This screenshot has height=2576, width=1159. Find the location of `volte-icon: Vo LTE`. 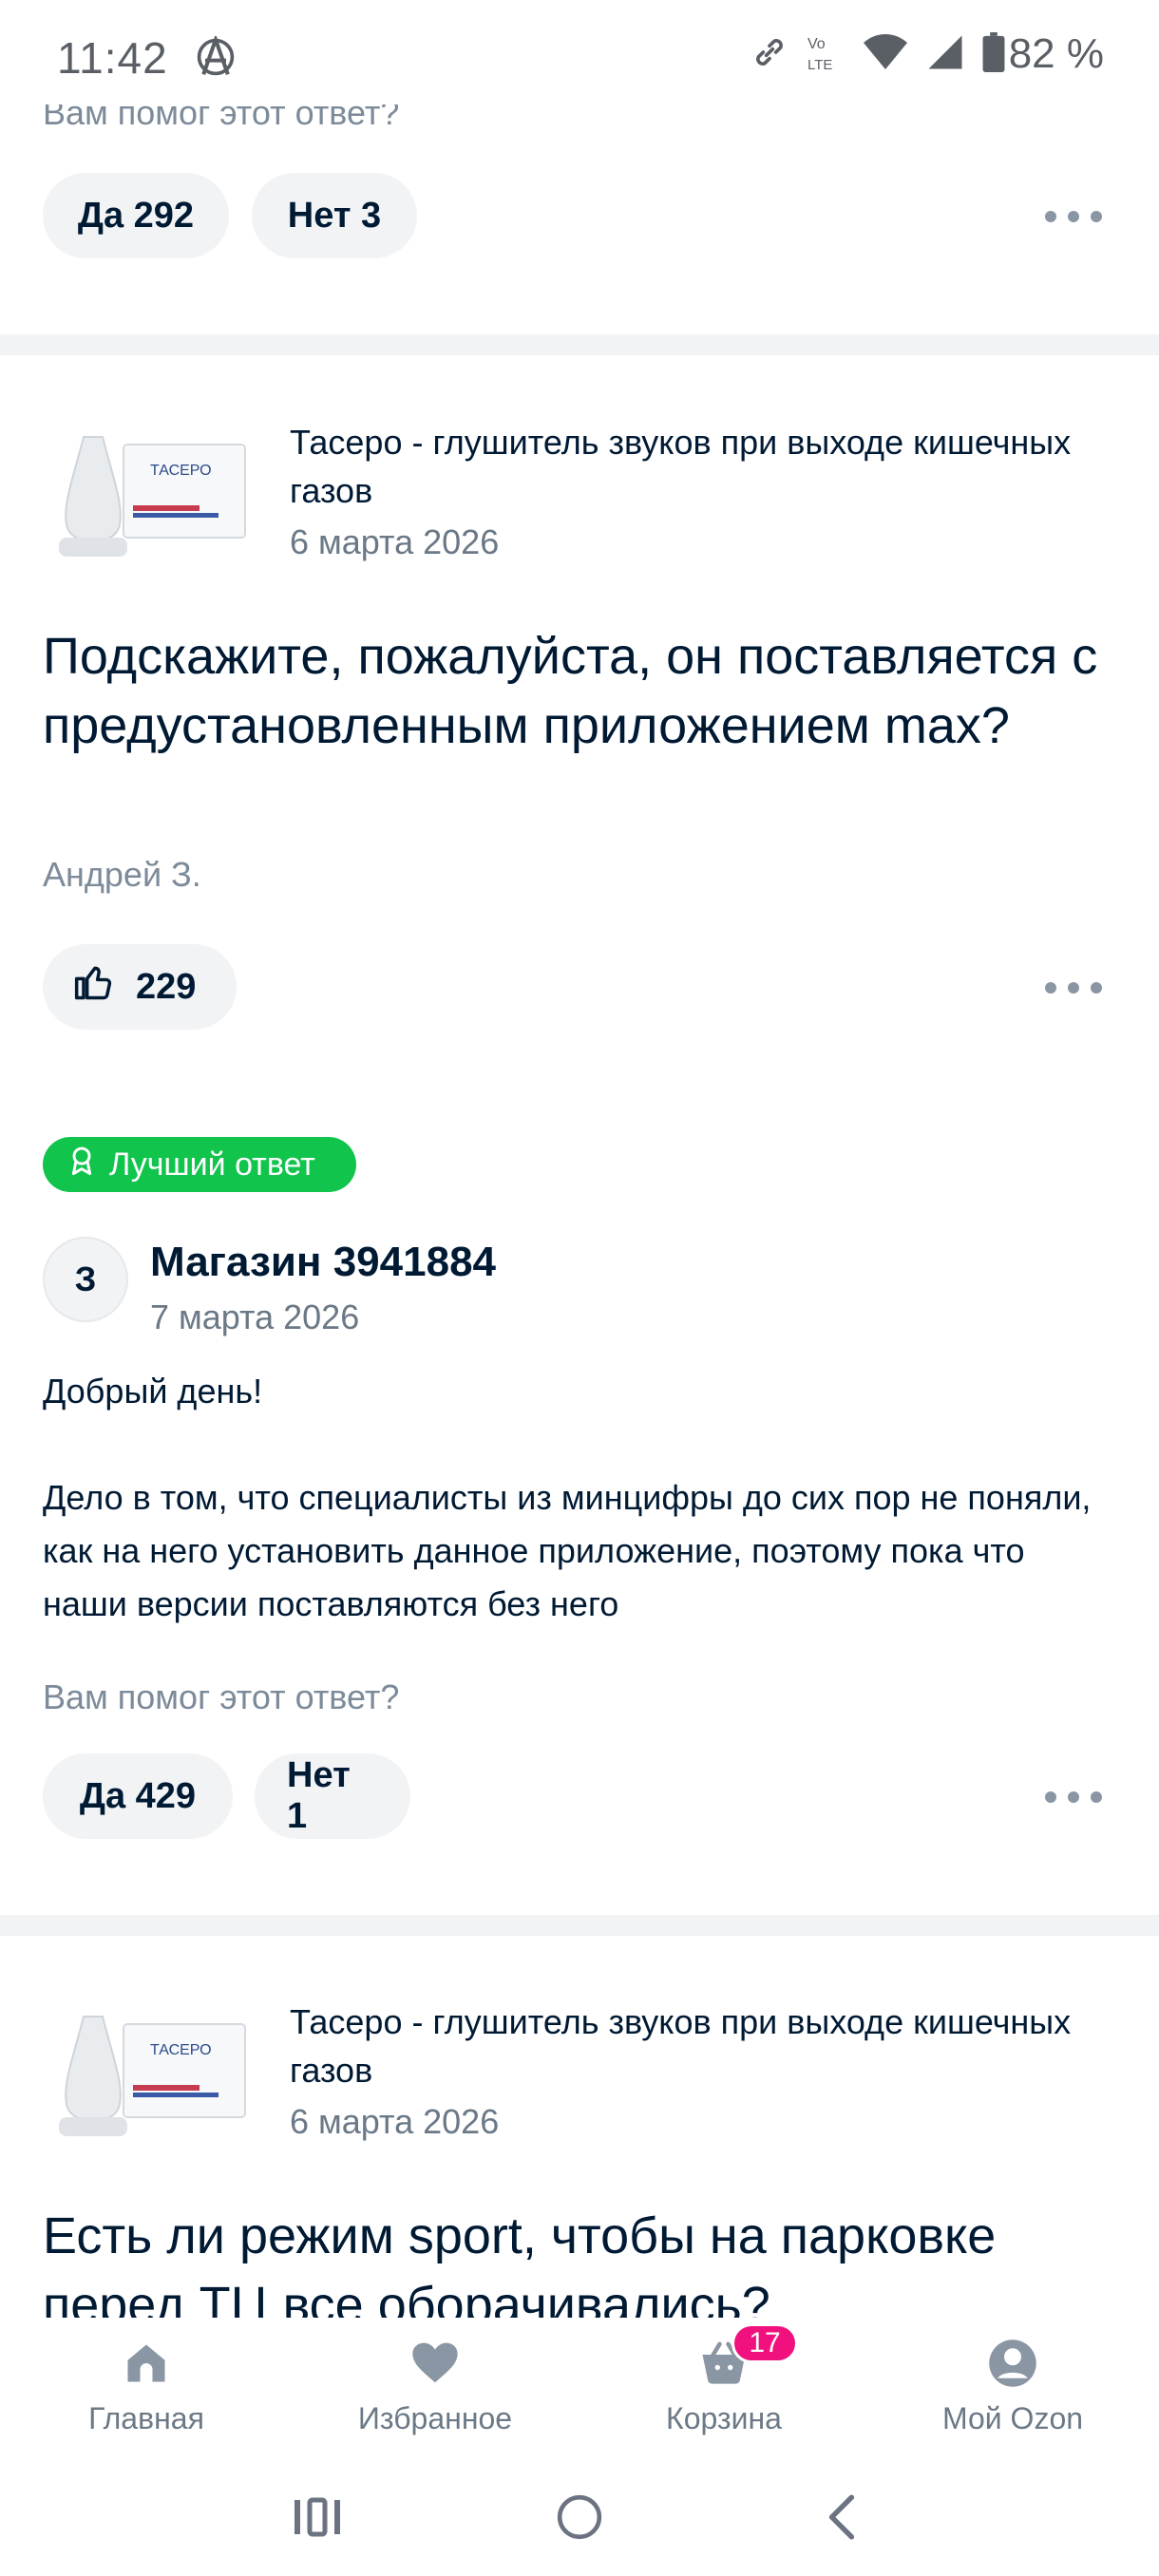

volte-icon: Vo LTE is located at coordinates (826, 54).